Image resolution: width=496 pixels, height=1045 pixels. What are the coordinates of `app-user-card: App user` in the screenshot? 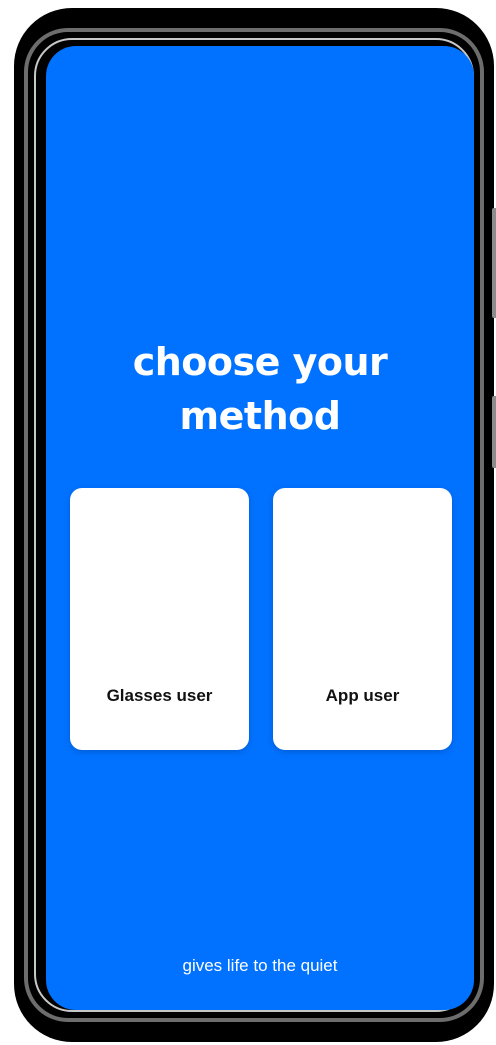 It's located at (362, 619).